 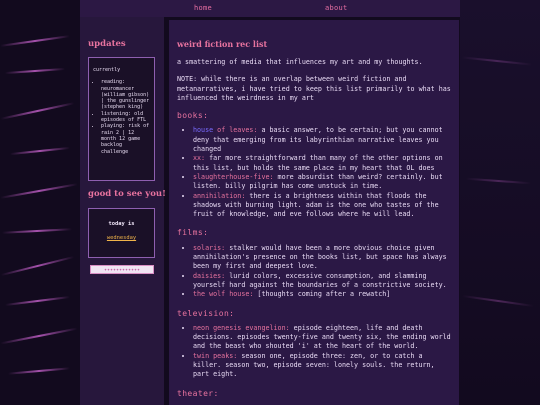 What do you see at coordinates (193, 233) in the screenshot?
I see `section-heading-films: films:` at bounding box center [193, 233].